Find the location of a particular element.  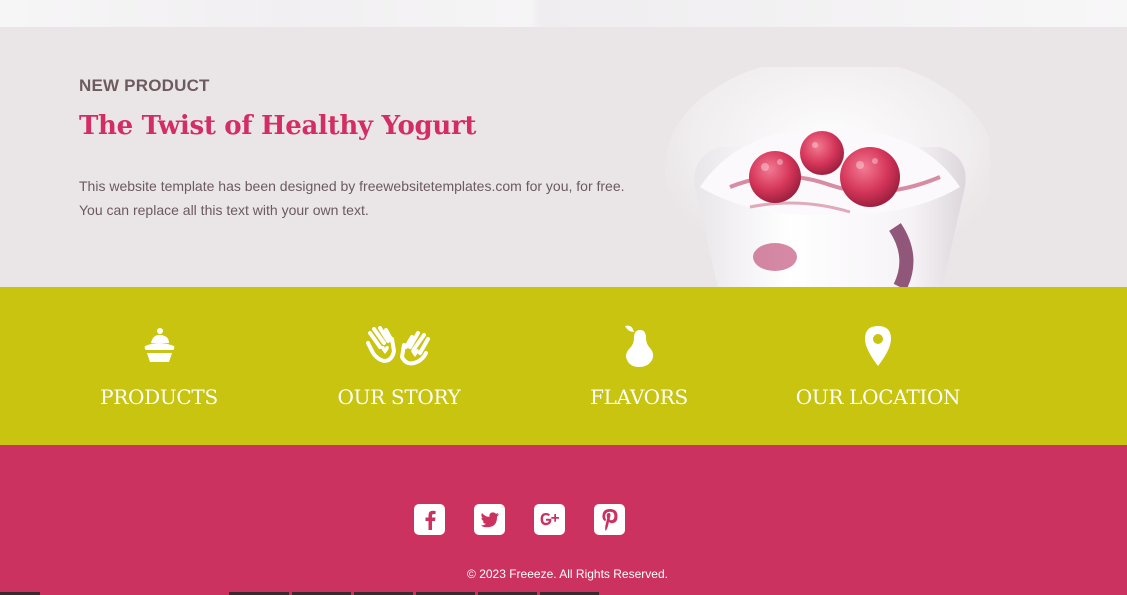

nav-item-our-location: OUR LOCATION is located at coordinates (878, 366).